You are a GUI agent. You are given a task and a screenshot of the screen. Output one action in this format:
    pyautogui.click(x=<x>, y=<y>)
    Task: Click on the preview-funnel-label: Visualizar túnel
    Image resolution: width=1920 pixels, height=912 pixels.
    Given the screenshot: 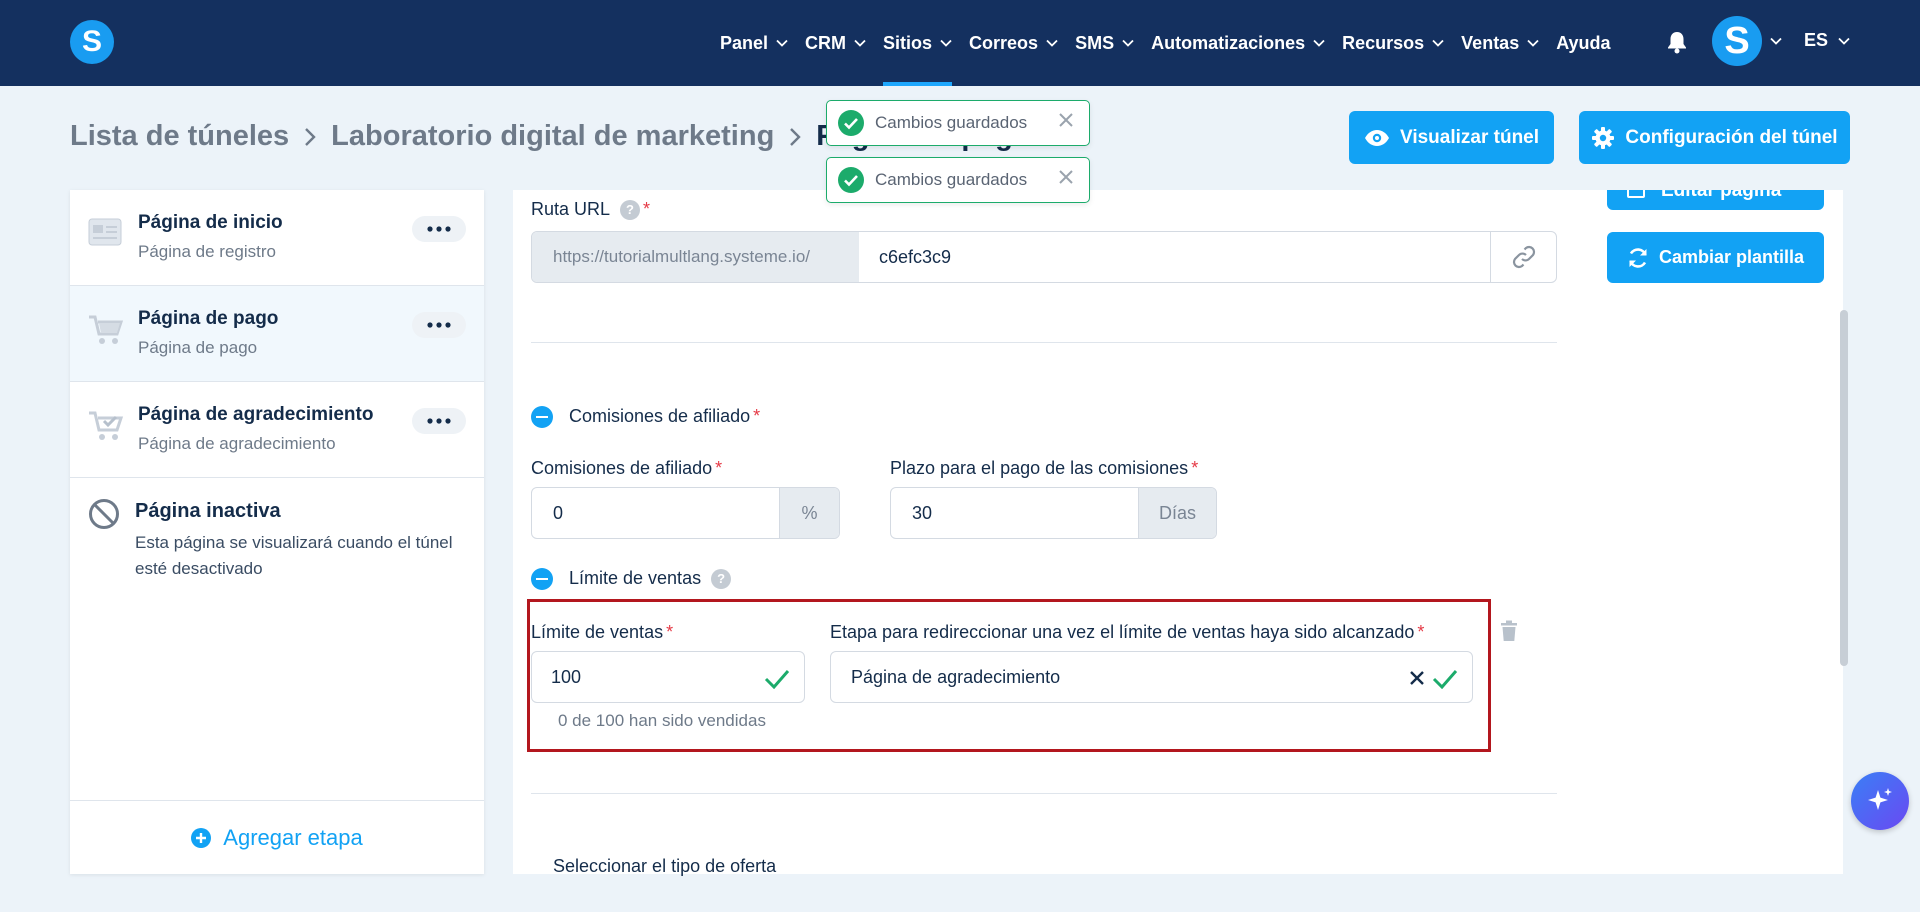 What is the action you would take?
    pyautogui.click(x=1469, y=137)
    